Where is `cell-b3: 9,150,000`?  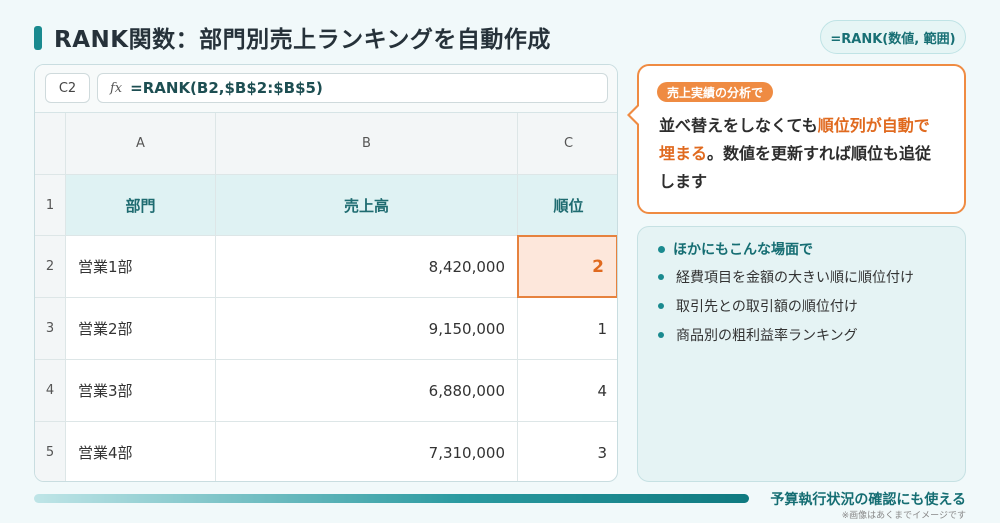 cell-b3: 9,150,000 is located at coordinates (367, 329).